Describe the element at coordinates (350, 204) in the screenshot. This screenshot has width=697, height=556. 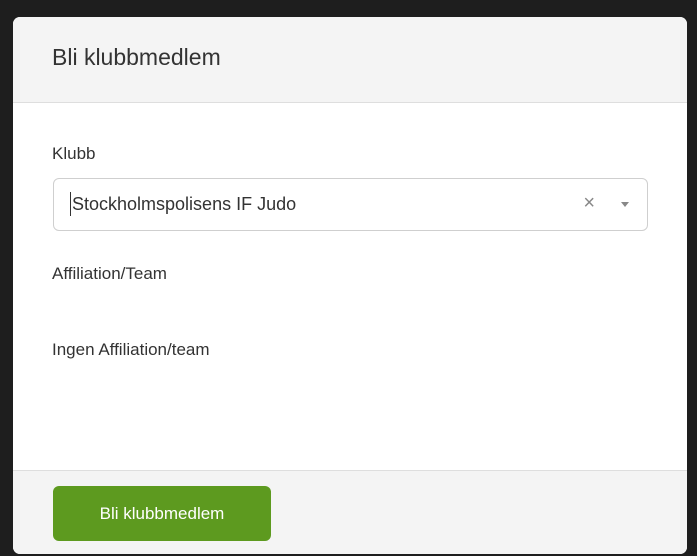
I see `club-select: Stockholmspolisens IF Judo ×` at that location.